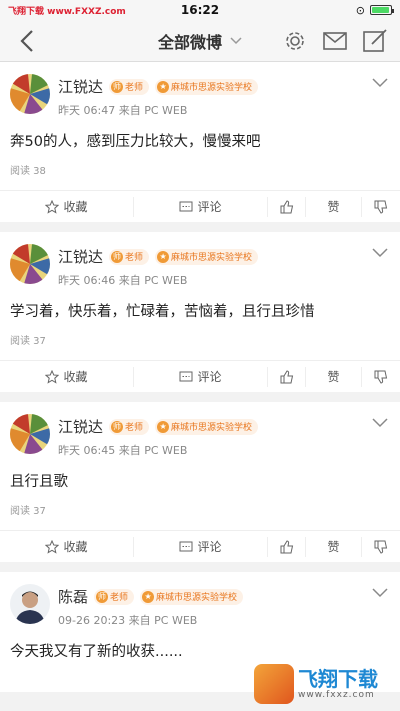  I want to click on carrier-text: 飞翔下载 www.FXXZ.com, so click(67, 11).